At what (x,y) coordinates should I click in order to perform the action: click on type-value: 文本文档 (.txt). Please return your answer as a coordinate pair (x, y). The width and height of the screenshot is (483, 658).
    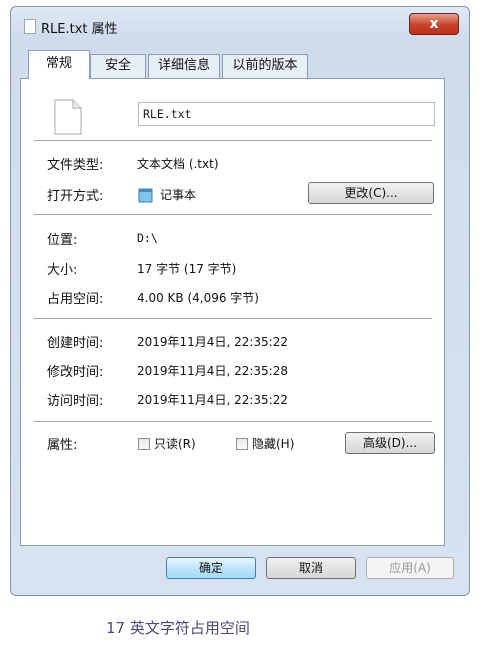
    Looking at the image, I should click on (178, 164).